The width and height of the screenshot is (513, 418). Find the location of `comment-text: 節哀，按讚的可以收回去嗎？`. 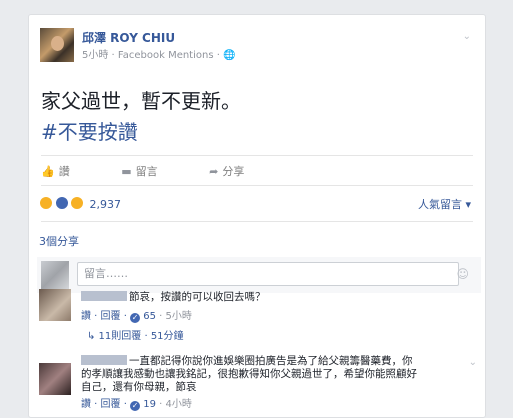

comment-text: 節哀，按讚的可以收回去嗎？ is located at coordinates (173, 297).